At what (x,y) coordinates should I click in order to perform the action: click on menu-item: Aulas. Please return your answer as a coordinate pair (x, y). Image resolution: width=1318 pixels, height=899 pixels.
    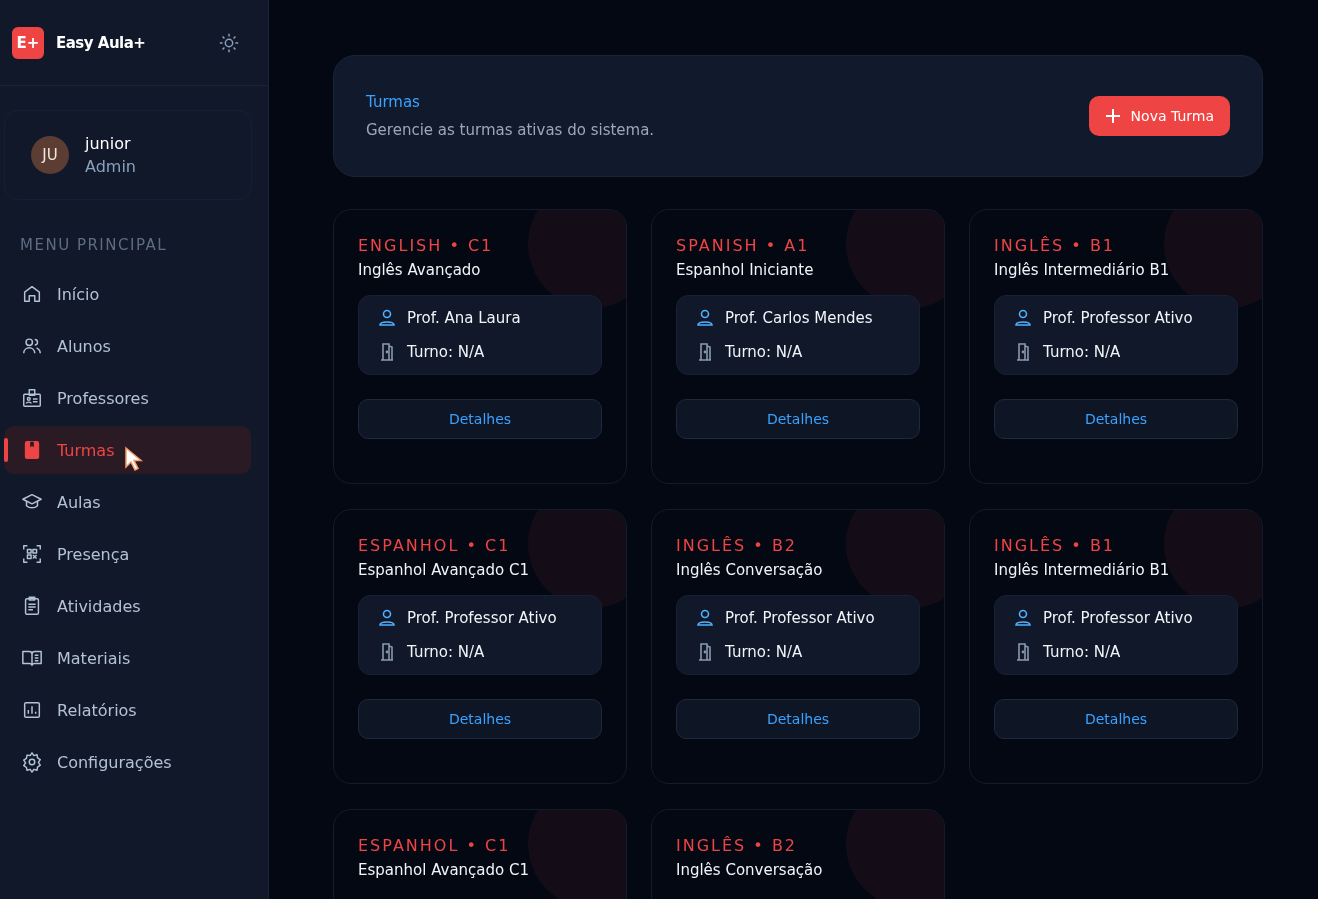
    Looking at the image, I should click on (127, 502).